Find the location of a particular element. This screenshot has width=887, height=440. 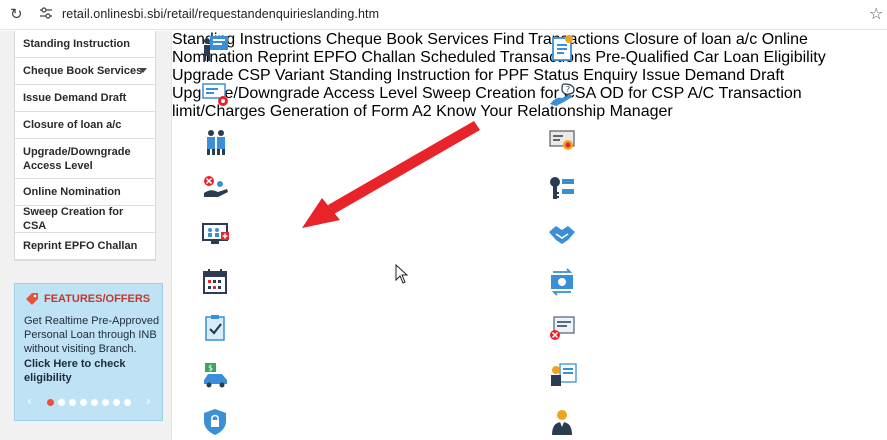

service-sweep-creation is located at coordinates (563, 235).